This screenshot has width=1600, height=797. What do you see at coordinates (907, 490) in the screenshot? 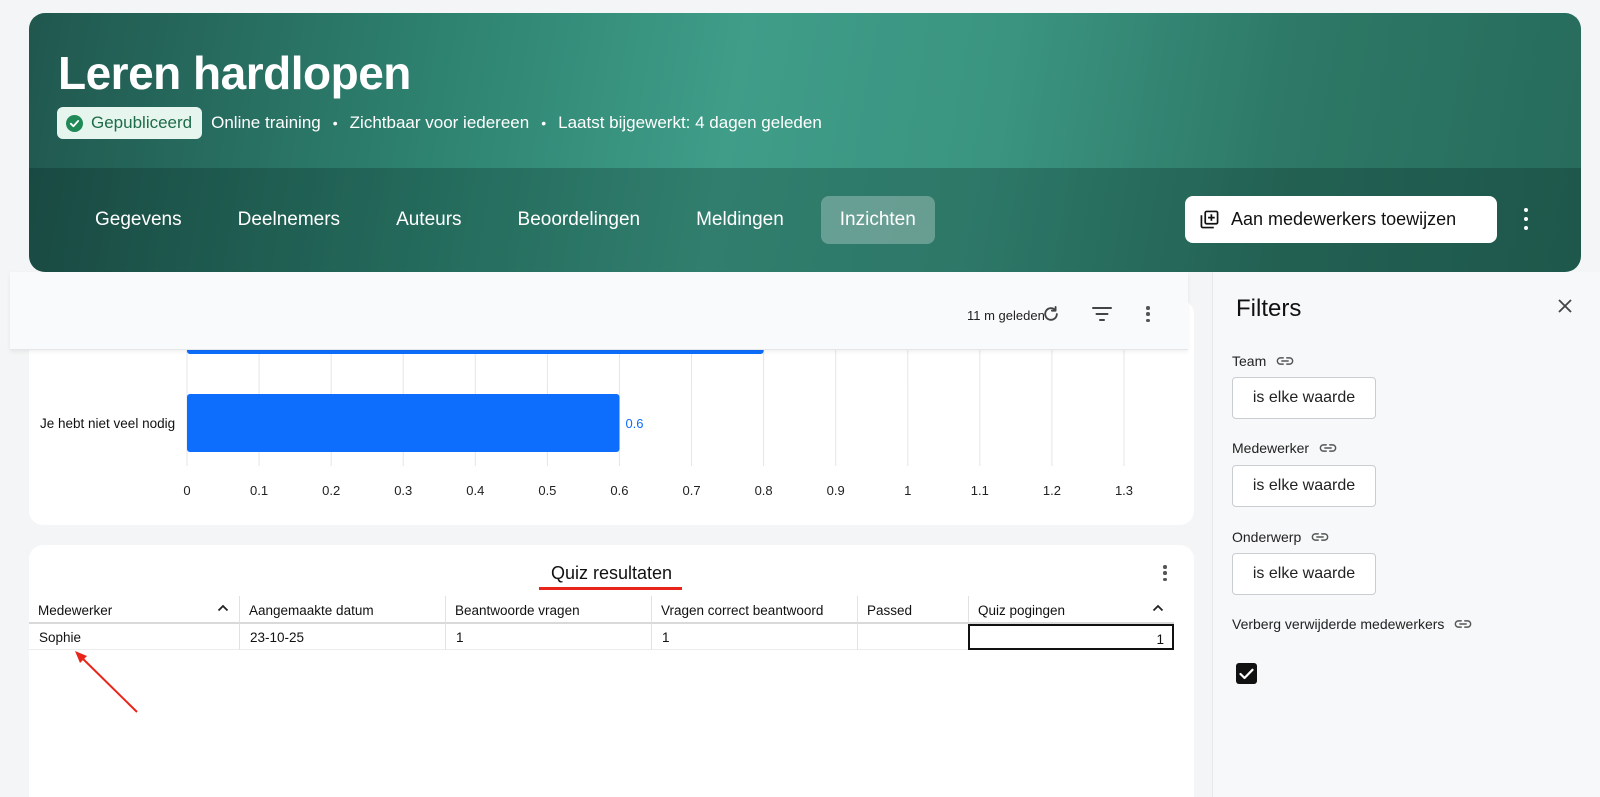
I see `x-tick-label: 1` at bounding box center [907, 490].